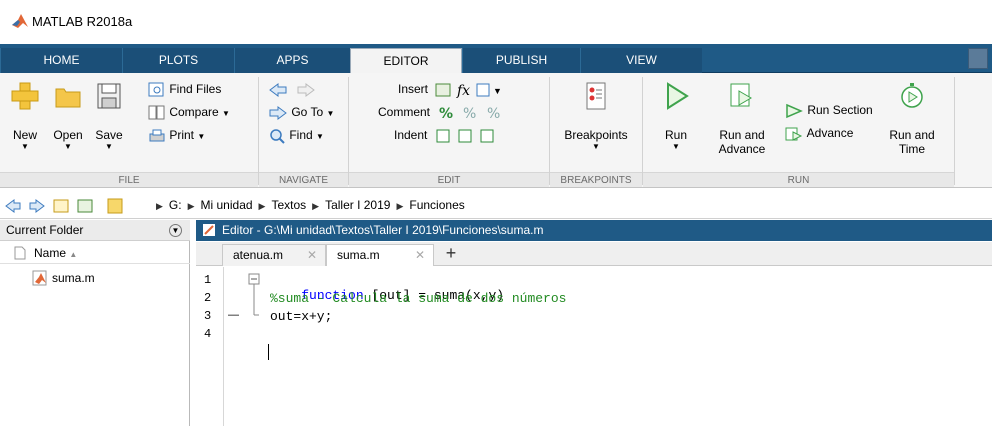 Image resolution: width=992 pixels, height=426 pixels. I want to click on find-files-button: Find Files, so click(184, 89).